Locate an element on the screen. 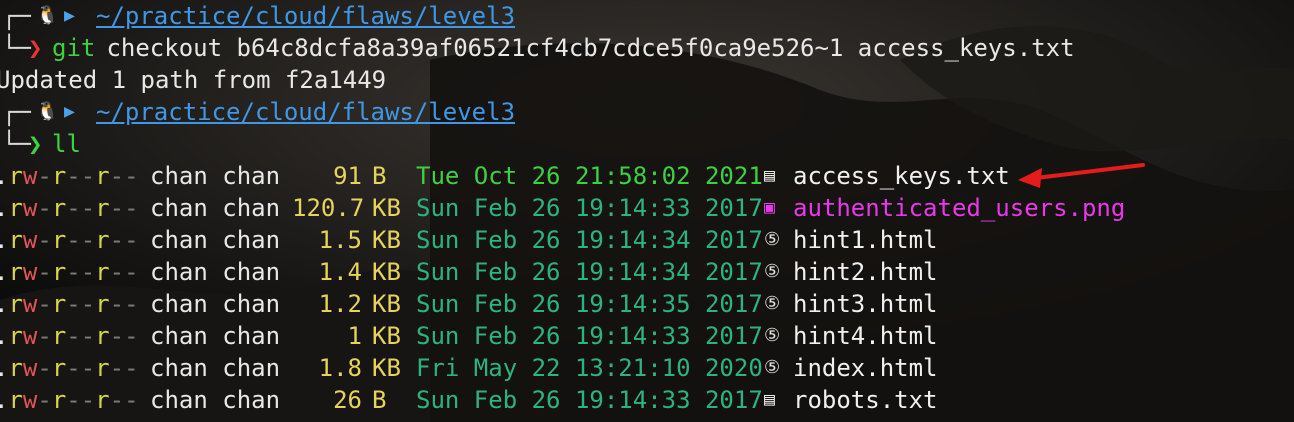  file-size: 1.2 is located at coordinates (340, 304).